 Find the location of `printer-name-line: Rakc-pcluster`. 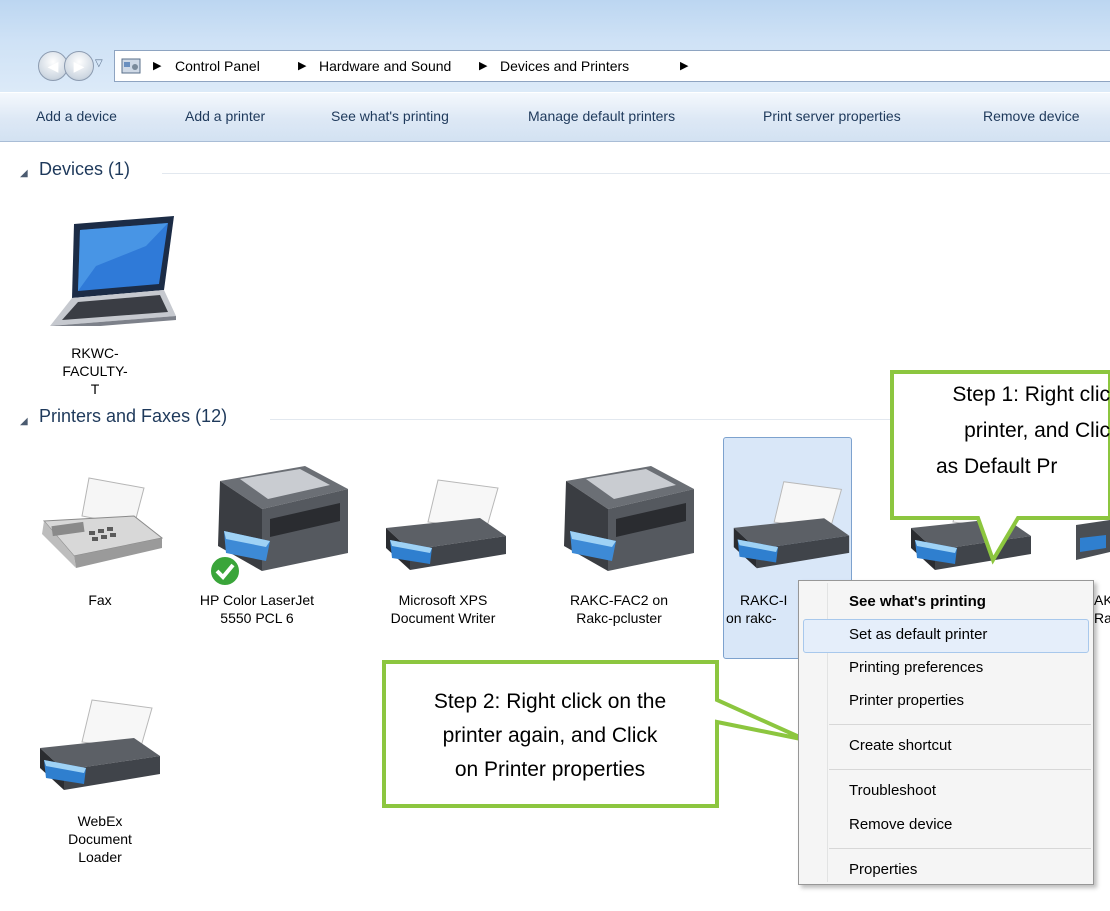

printer-name-line: Rakc-pcluster is located at coordinates (619, 618).